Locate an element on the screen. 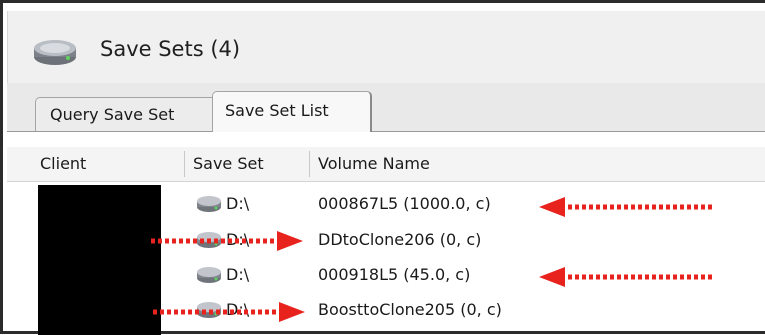  table-header: Client Save Set Volume Name is located at coordinates (386, 164).